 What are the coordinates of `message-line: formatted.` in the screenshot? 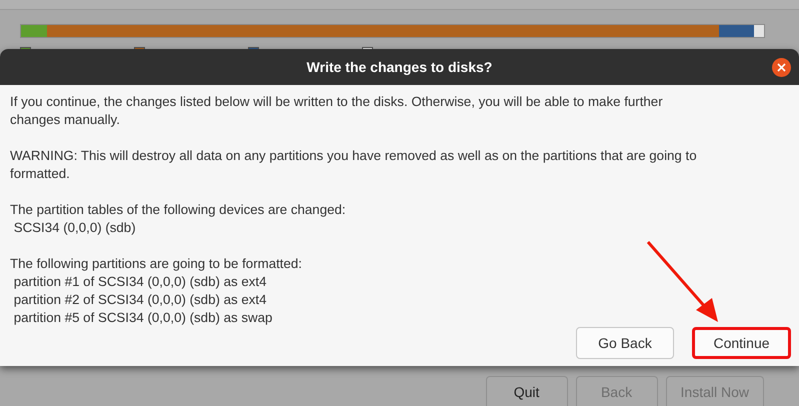 It's located at (40, 174).